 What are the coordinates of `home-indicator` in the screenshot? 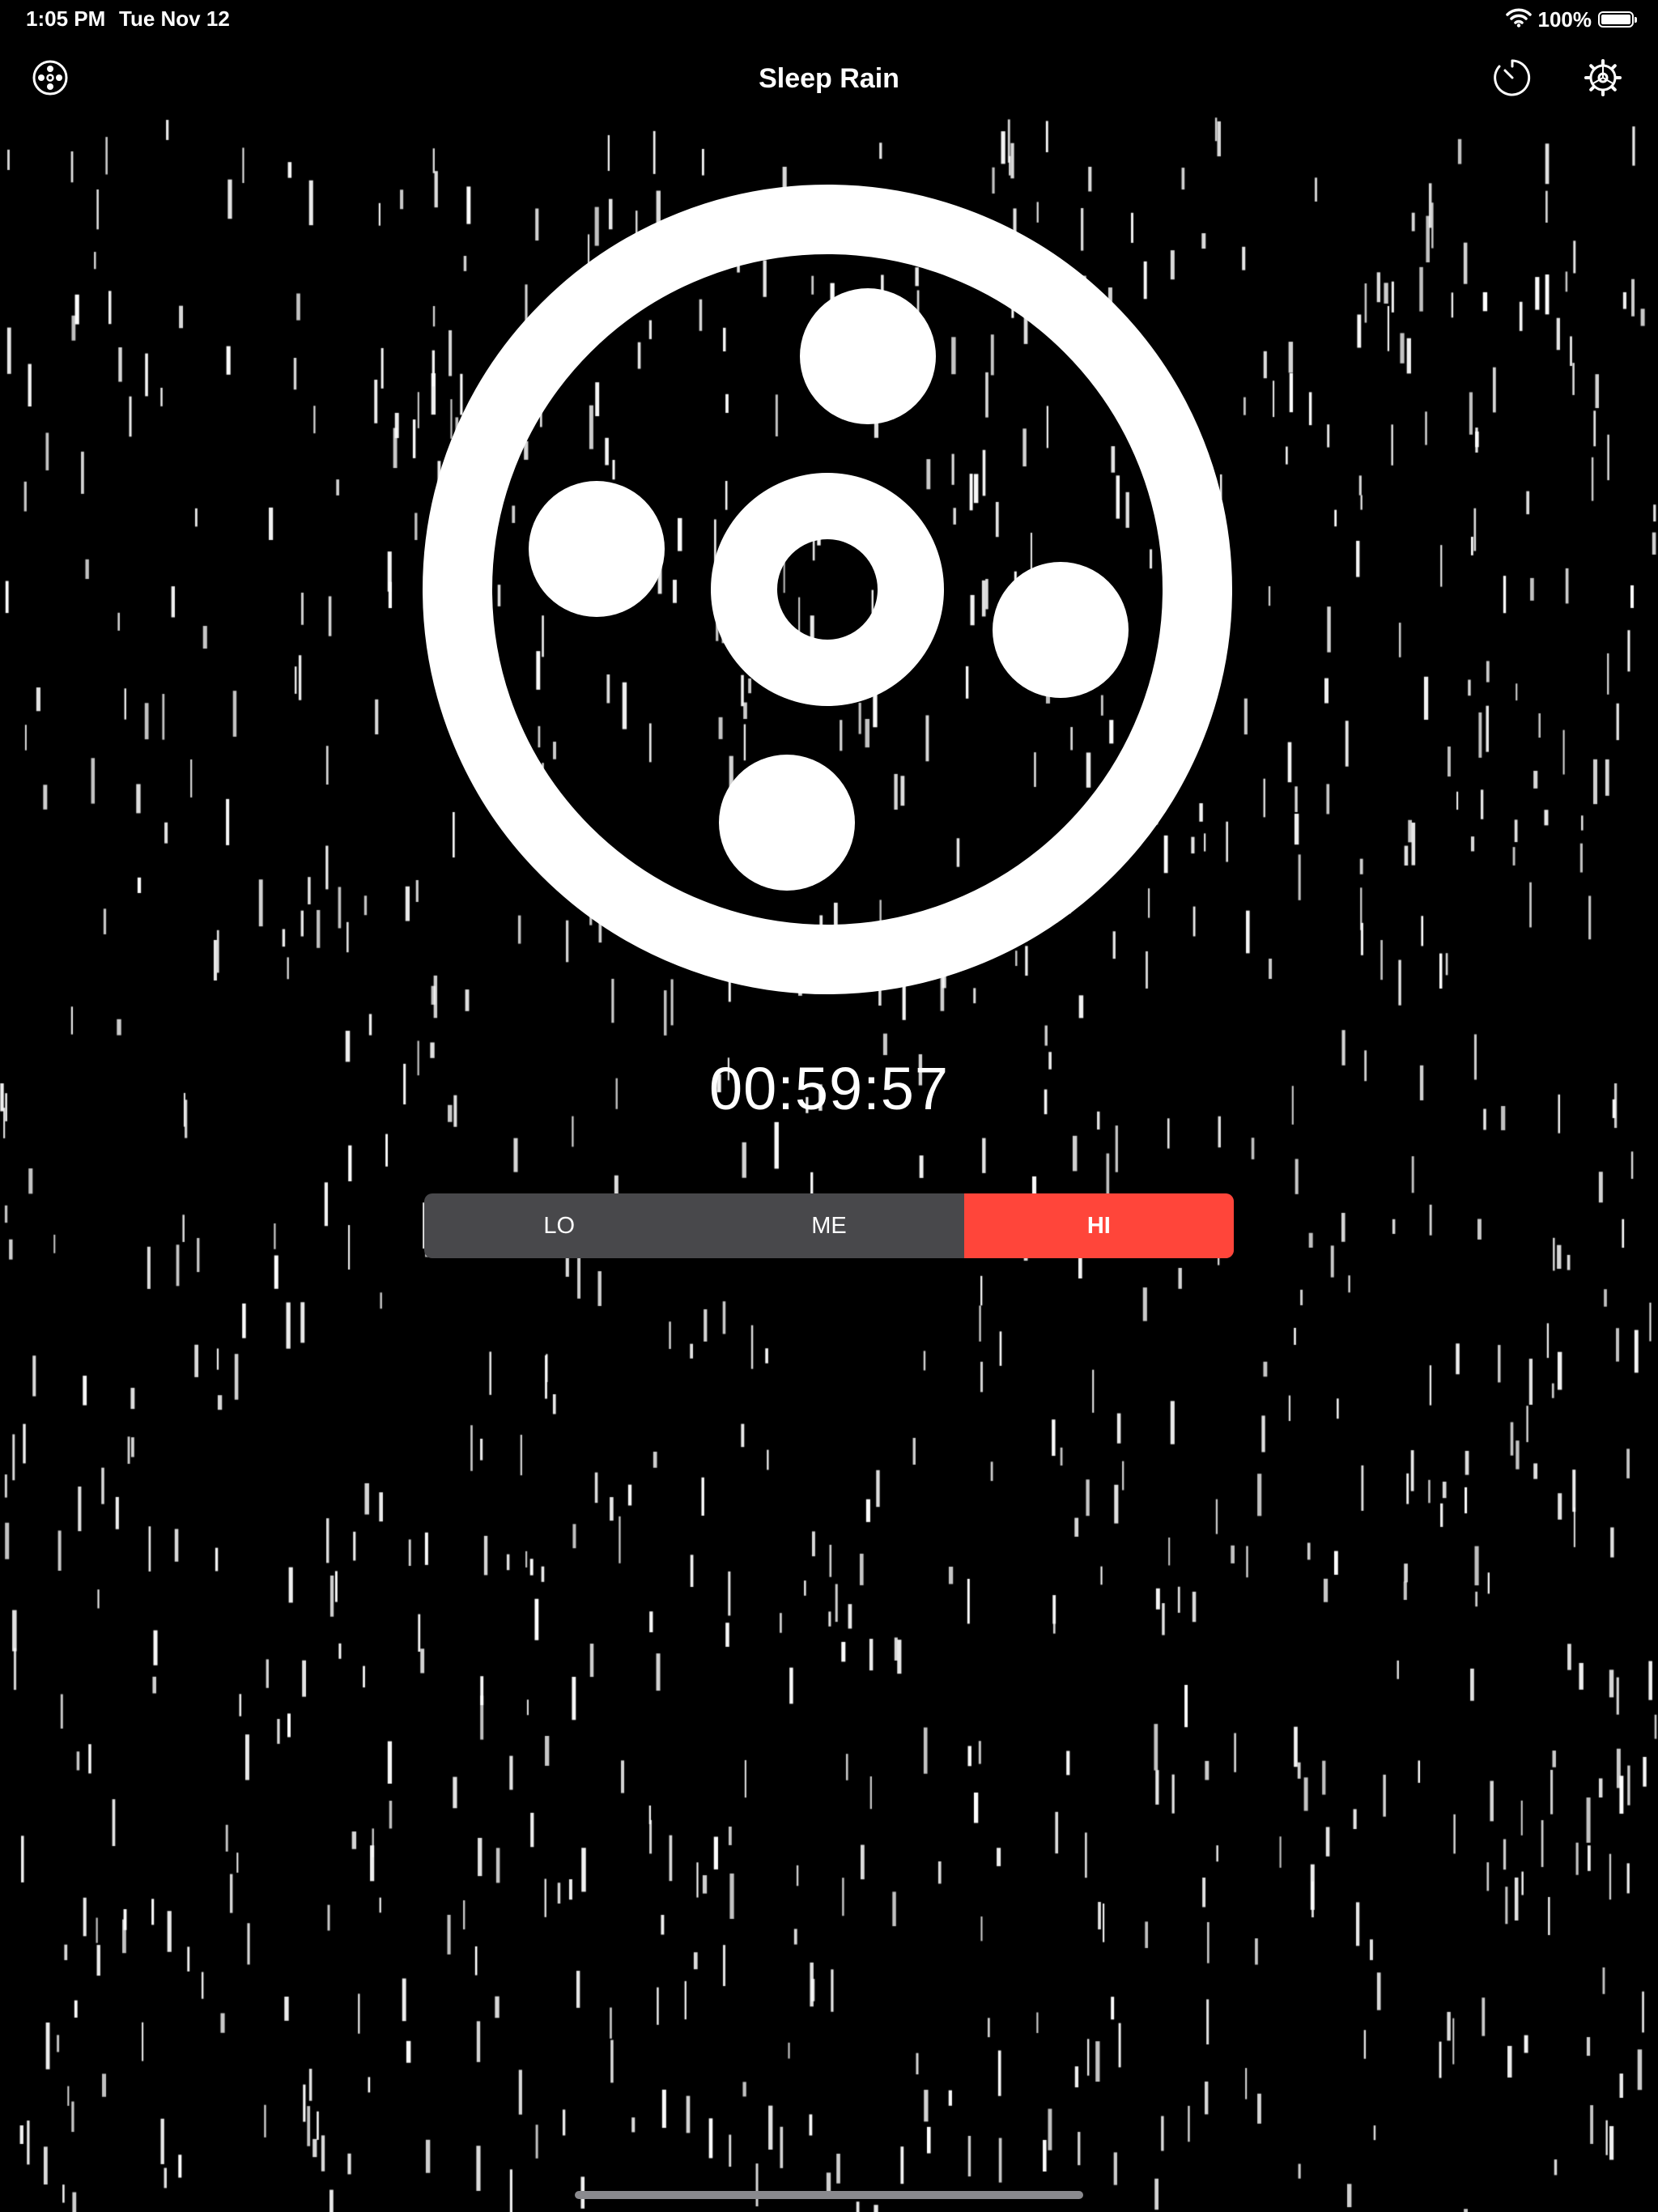 It's located at (829, 2195).